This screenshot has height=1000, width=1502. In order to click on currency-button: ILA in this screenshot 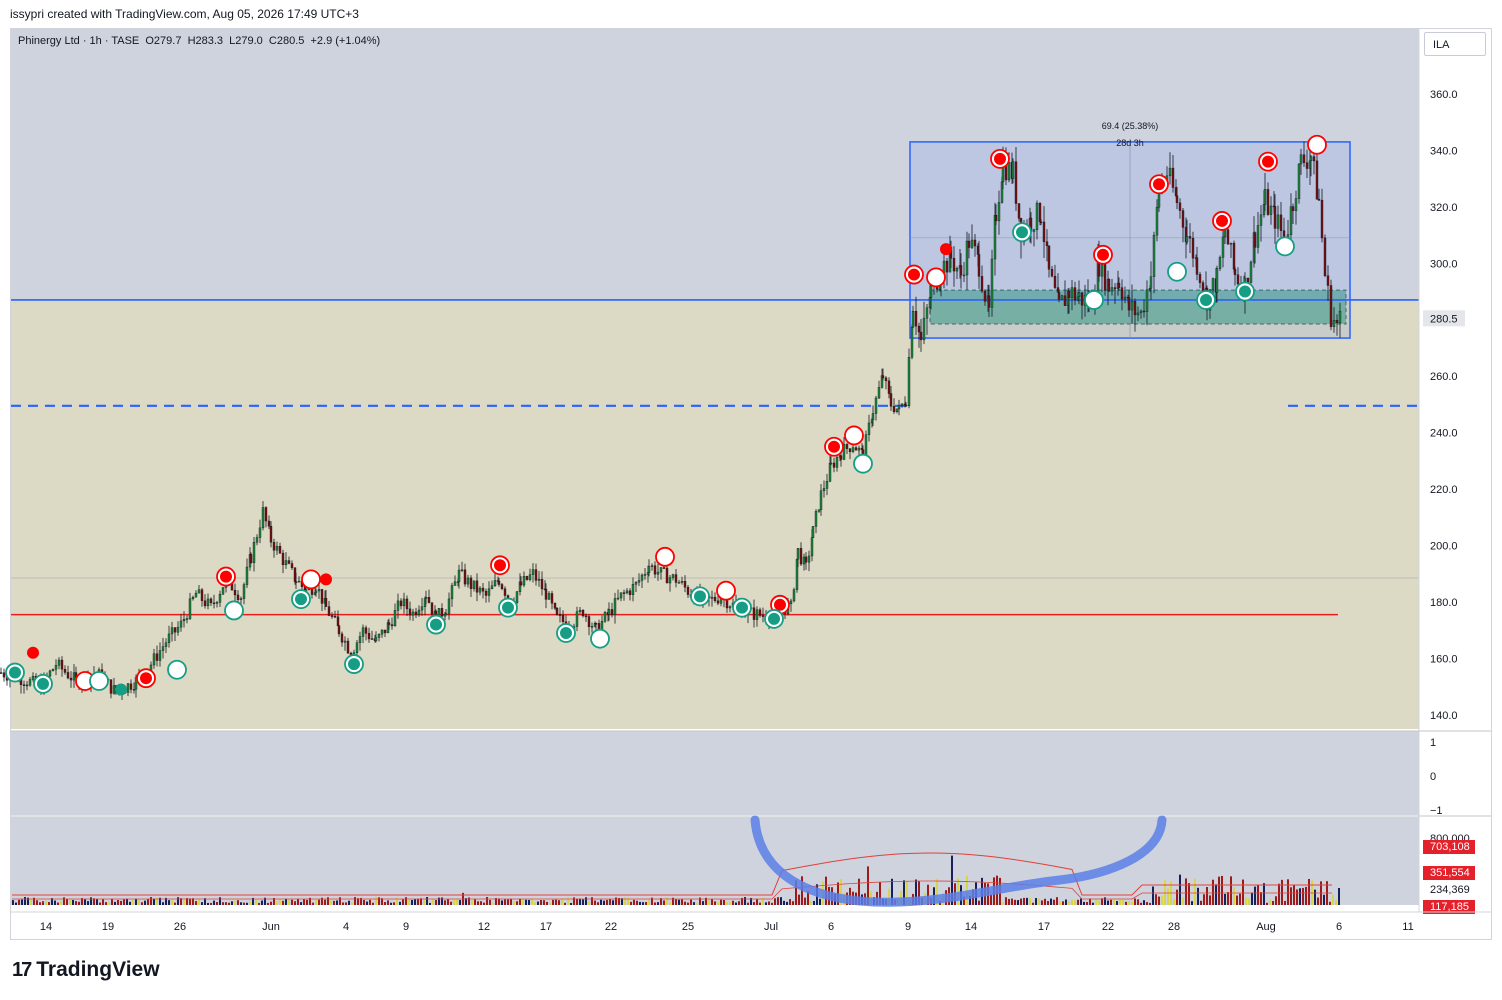, I will do `click(1455, 44)`.